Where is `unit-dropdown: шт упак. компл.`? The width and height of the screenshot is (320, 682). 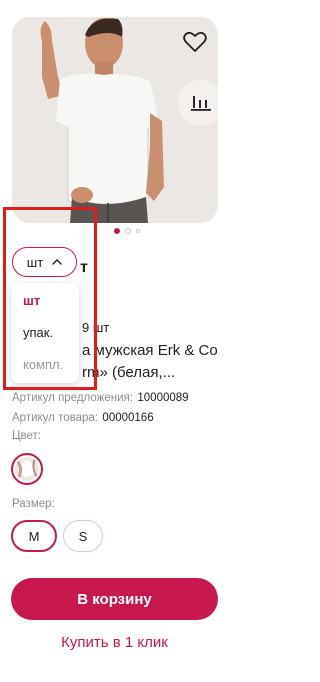 unit-dropdown: шт упак. компл. is located at coordinates (45, 333).